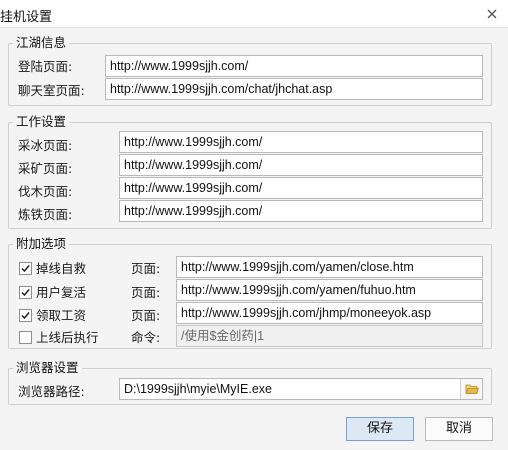 Image resolution: width=508 pixels, height=450 pixels. I want to click on revive-page-input: http://www.1999sjjh.com/yamen/fuhuo.htm, so click(329, 290).